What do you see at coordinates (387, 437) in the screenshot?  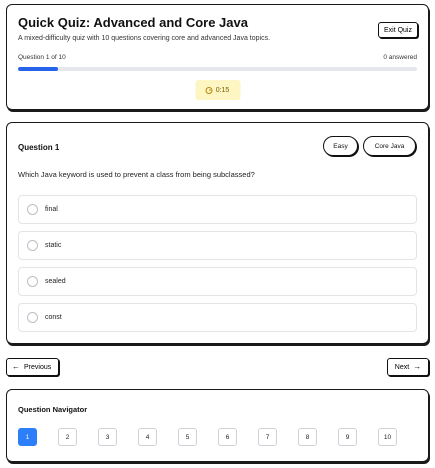 I see `question-number-button: 10` at bounding box center [387, 437].